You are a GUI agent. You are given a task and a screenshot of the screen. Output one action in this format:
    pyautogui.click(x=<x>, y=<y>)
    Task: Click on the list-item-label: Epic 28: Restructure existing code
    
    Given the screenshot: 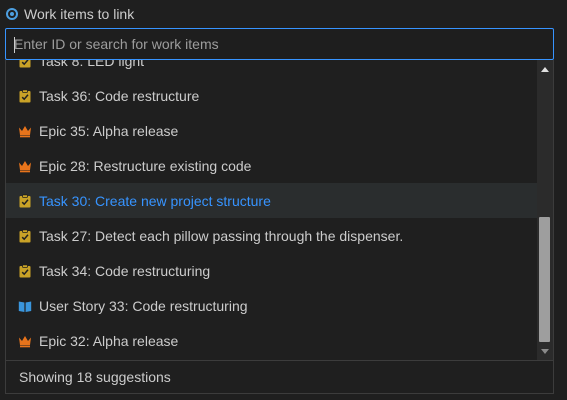 What is the action you would take?
    pyautogui.click(x=145, y=165)
    